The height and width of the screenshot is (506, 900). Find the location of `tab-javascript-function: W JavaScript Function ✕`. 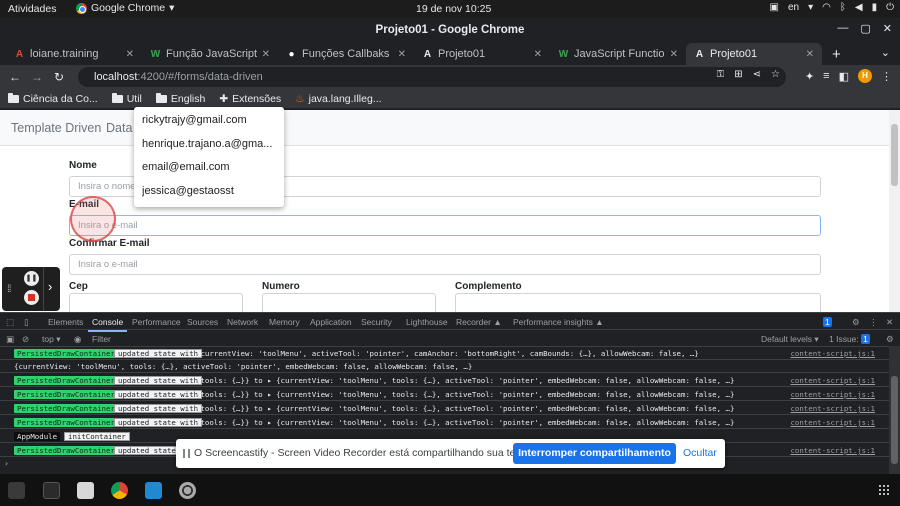

tab-javascript-function: W JavaScript Function ✕ is located at coordinates (618, 54).